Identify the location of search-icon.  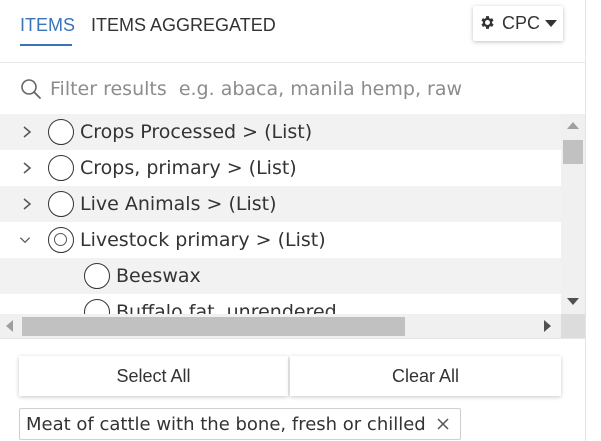
(31, 89).